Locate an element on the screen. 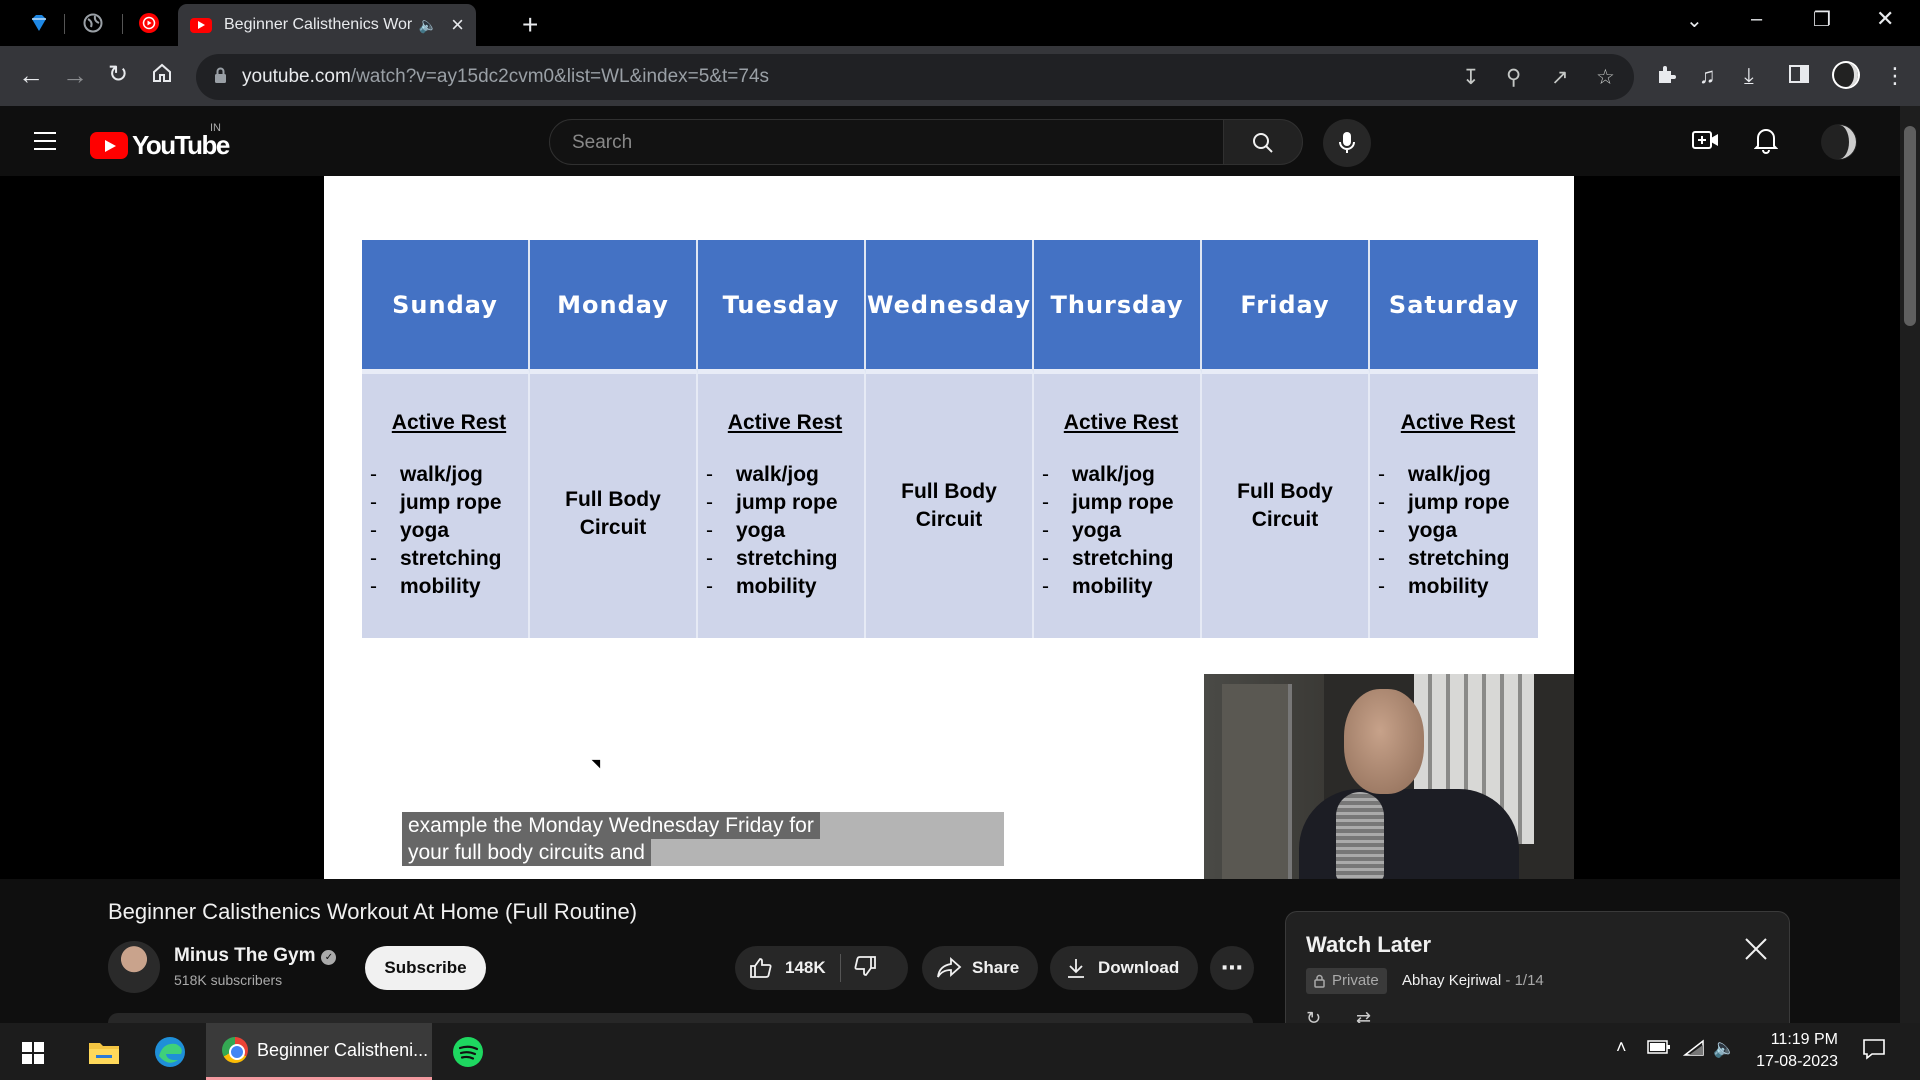 This screenshot has width=1920, height=1080. search-icon is located at coordinates (1263, 143).